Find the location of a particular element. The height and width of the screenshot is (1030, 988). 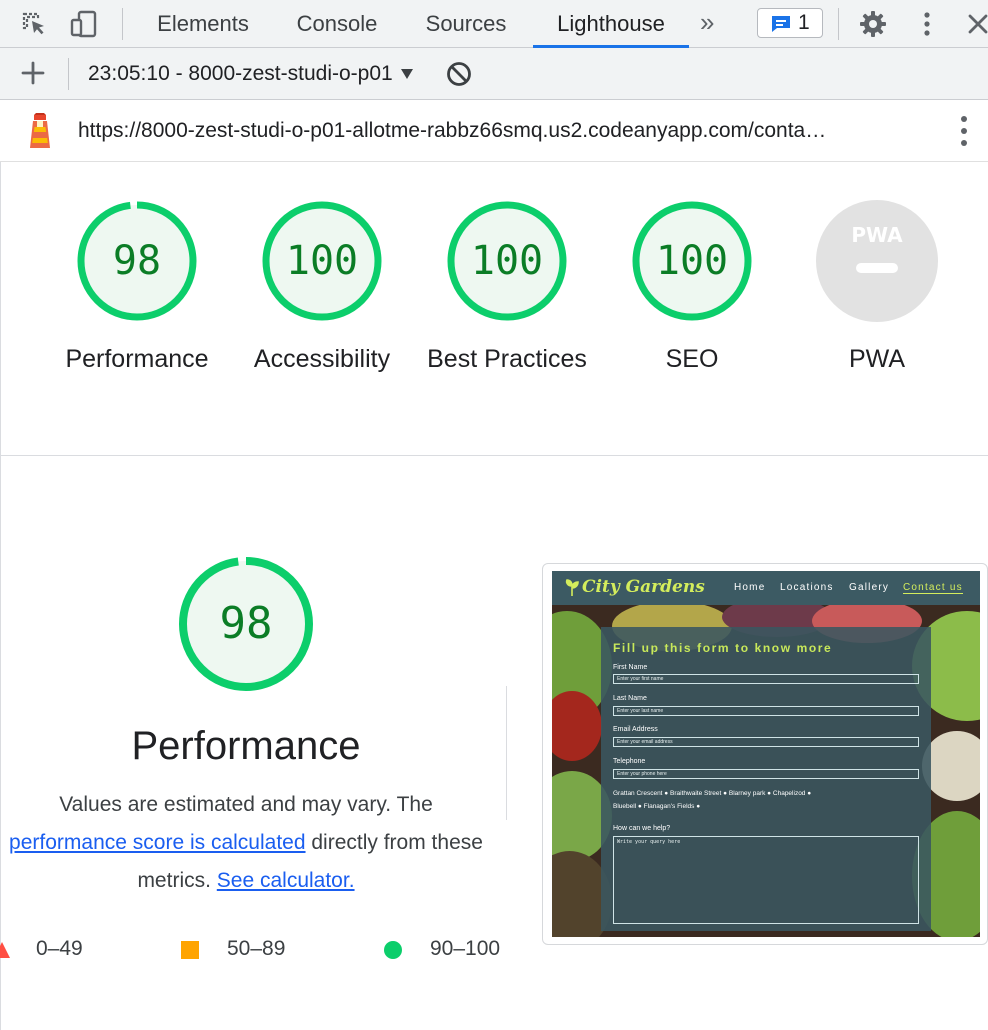

device-toolbar-icon is located at coordinates (84, 24).